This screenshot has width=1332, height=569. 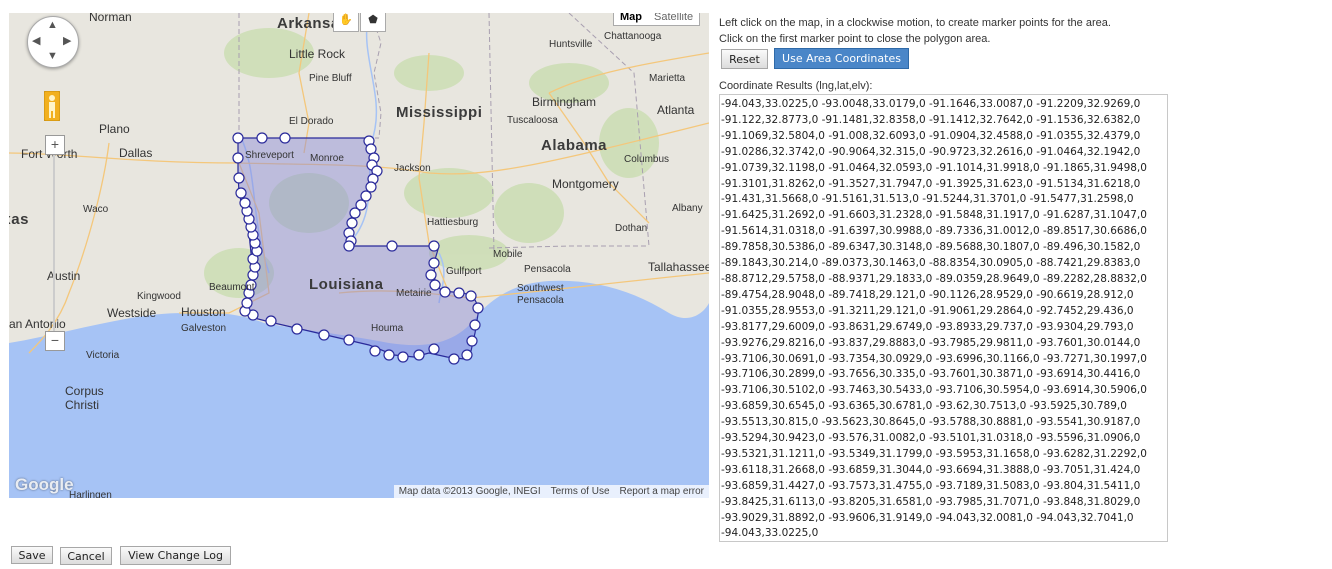 What do you see at coordinates (667, 78) in the screenshot?
I see `map-label-city: Marietta` at bounding box center [667, 78].